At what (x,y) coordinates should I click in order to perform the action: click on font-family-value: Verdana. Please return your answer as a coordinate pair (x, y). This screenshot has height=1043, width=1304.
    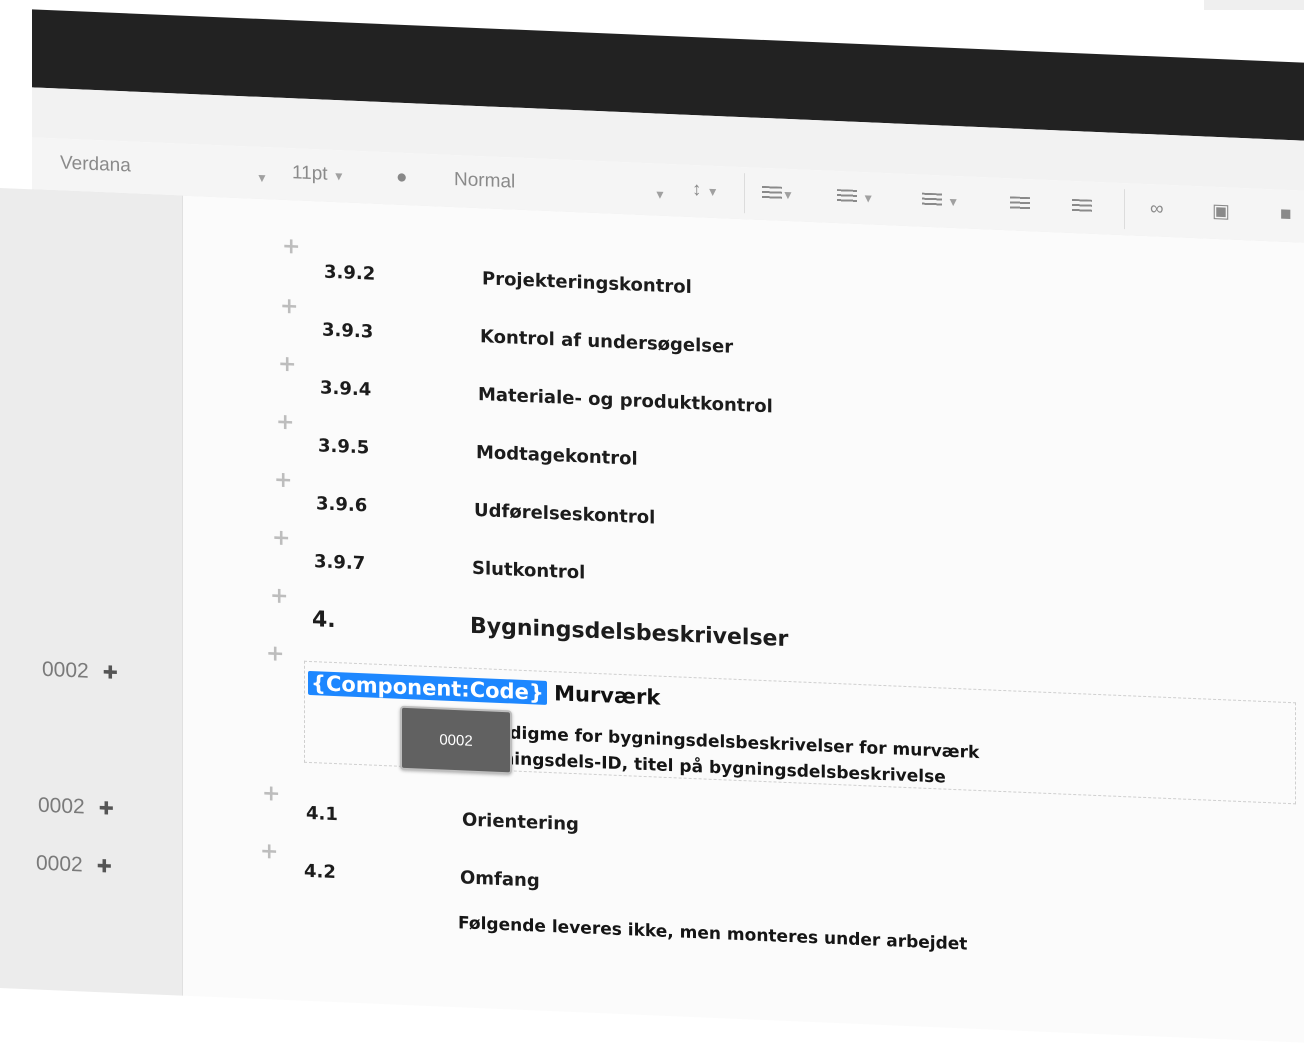
    Looking at the image, I should click on (95, 164).